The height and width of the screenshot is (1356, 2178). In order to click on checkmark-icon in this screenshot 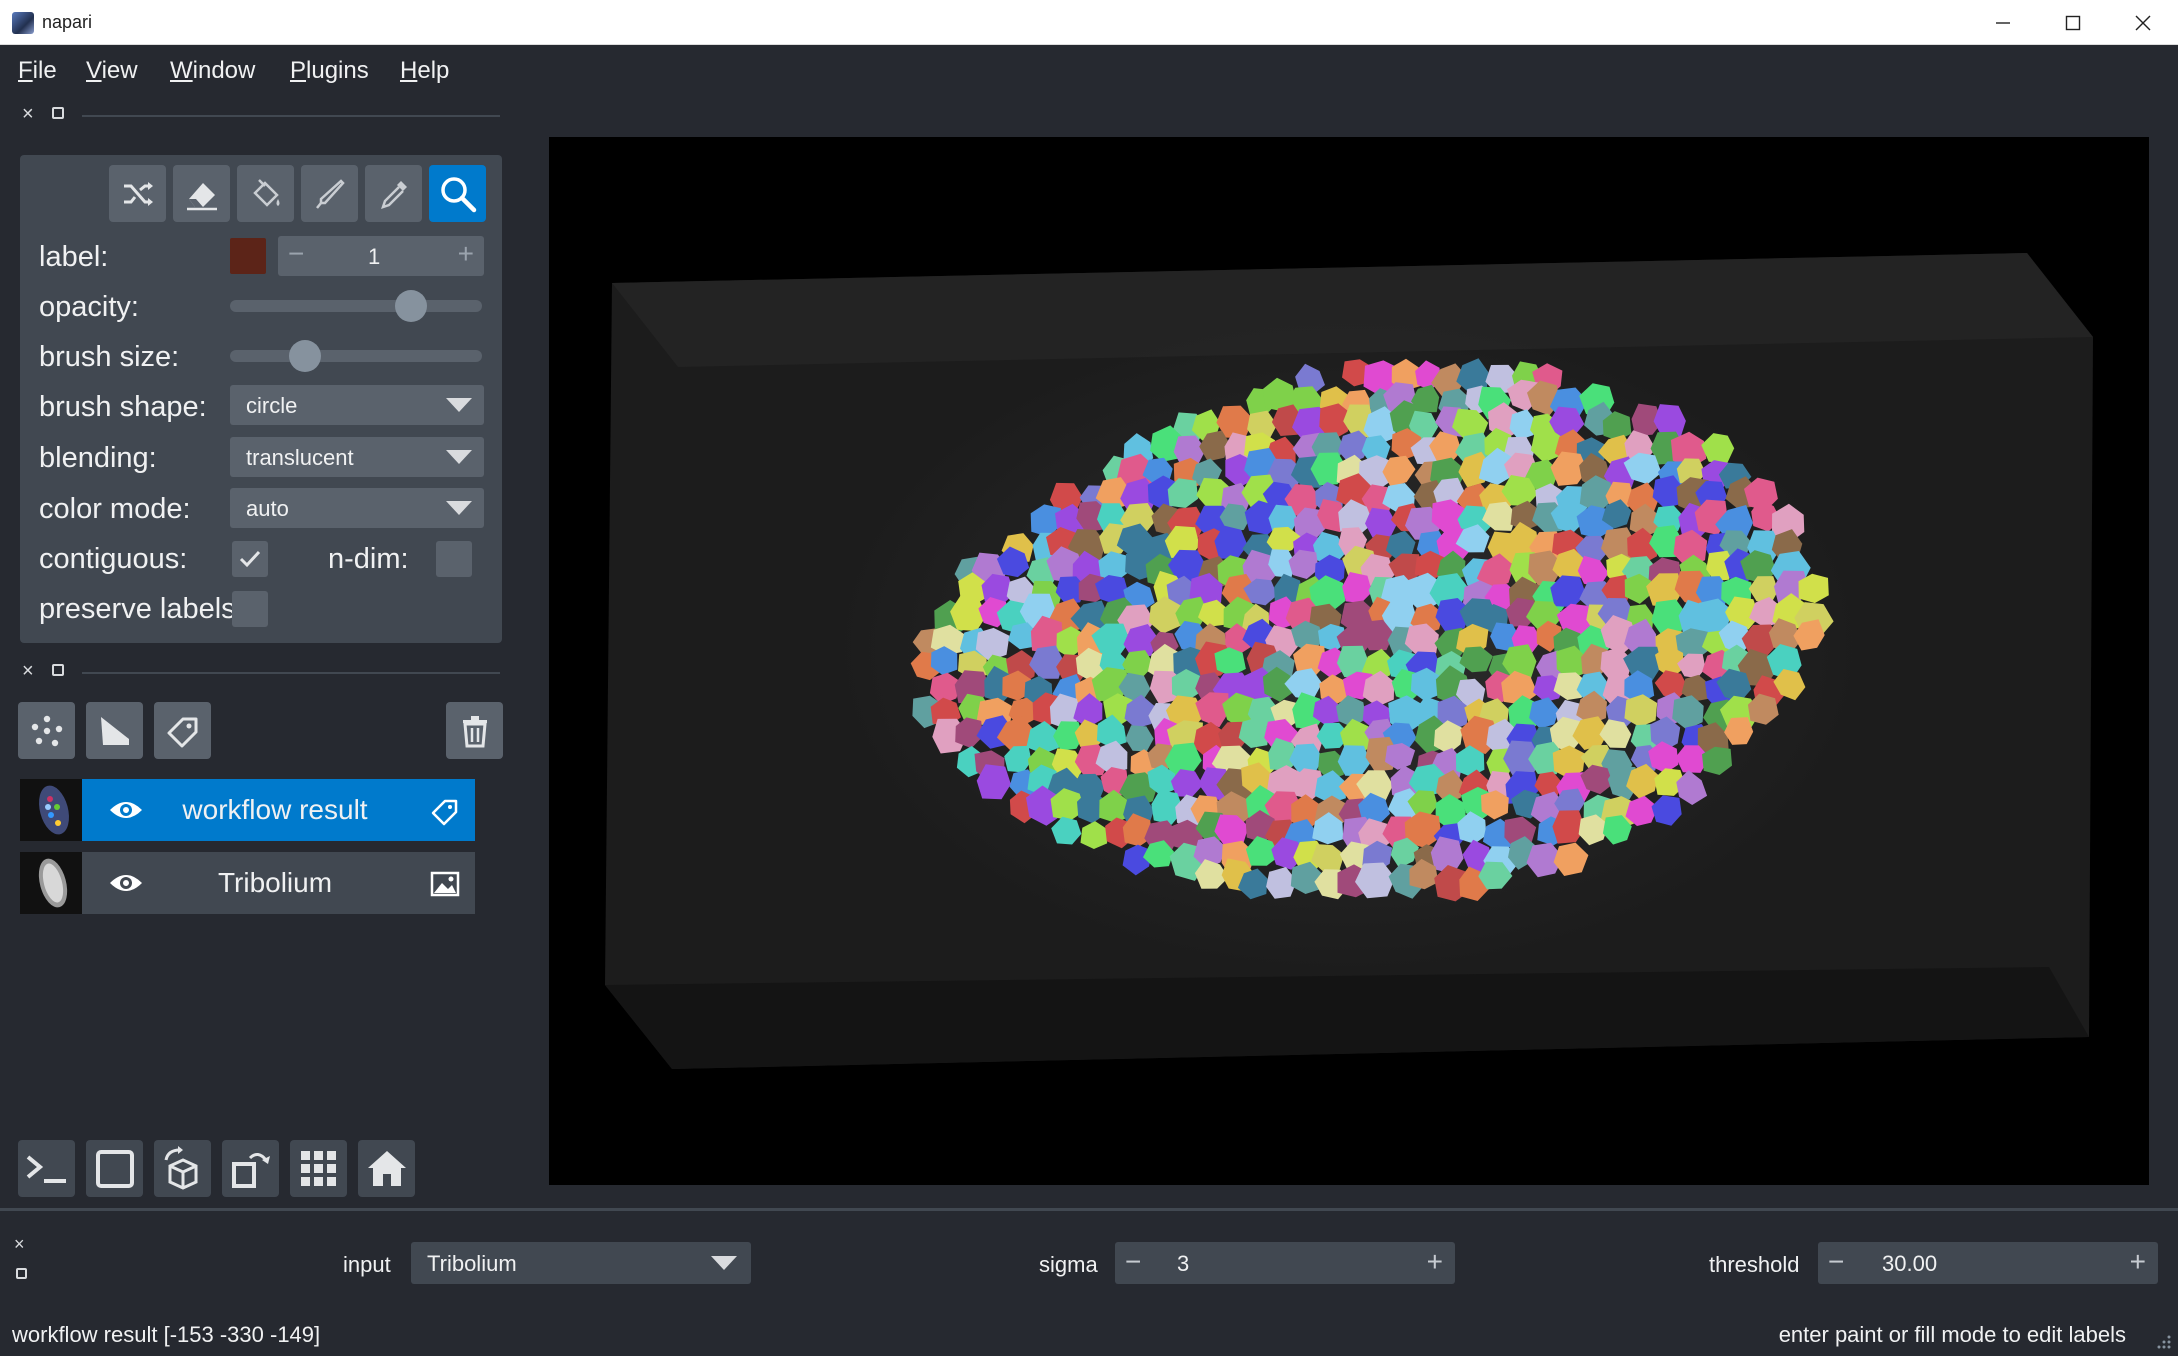, I will do `click(250, 559)`.